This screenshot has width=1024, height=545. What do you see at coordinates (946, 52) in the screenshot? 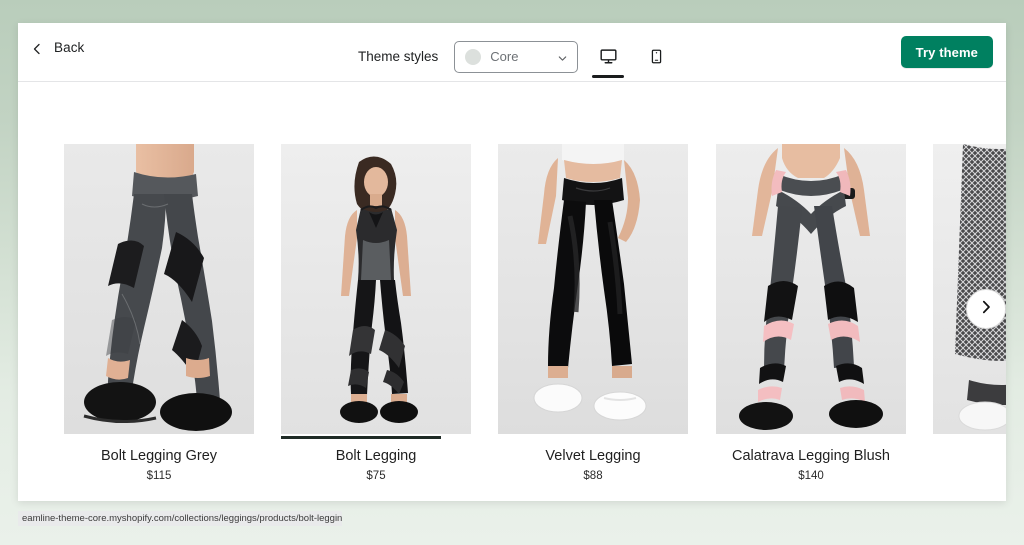
I see `try-theme-button: Try theme` at bounding box center [946, 52].